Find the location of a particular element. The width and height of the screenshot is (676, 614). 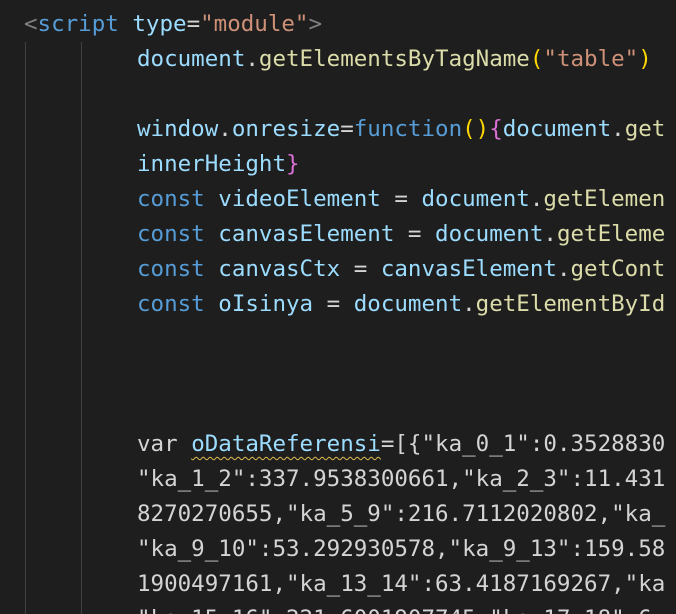

code-line-6: const videoElement = document.getElemen is located at coordinates (338, 199).